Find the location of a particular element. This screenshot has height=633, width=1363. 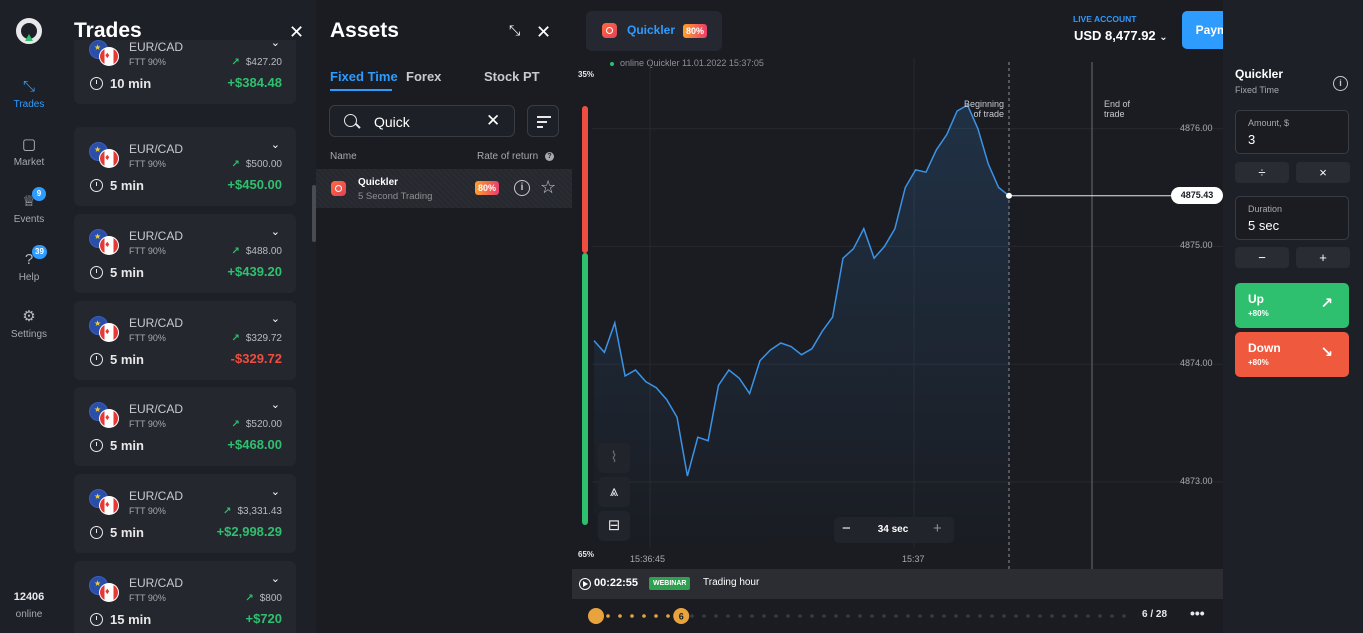

nav-events: ♕ 9 Events is located at coordinates (29, 206).